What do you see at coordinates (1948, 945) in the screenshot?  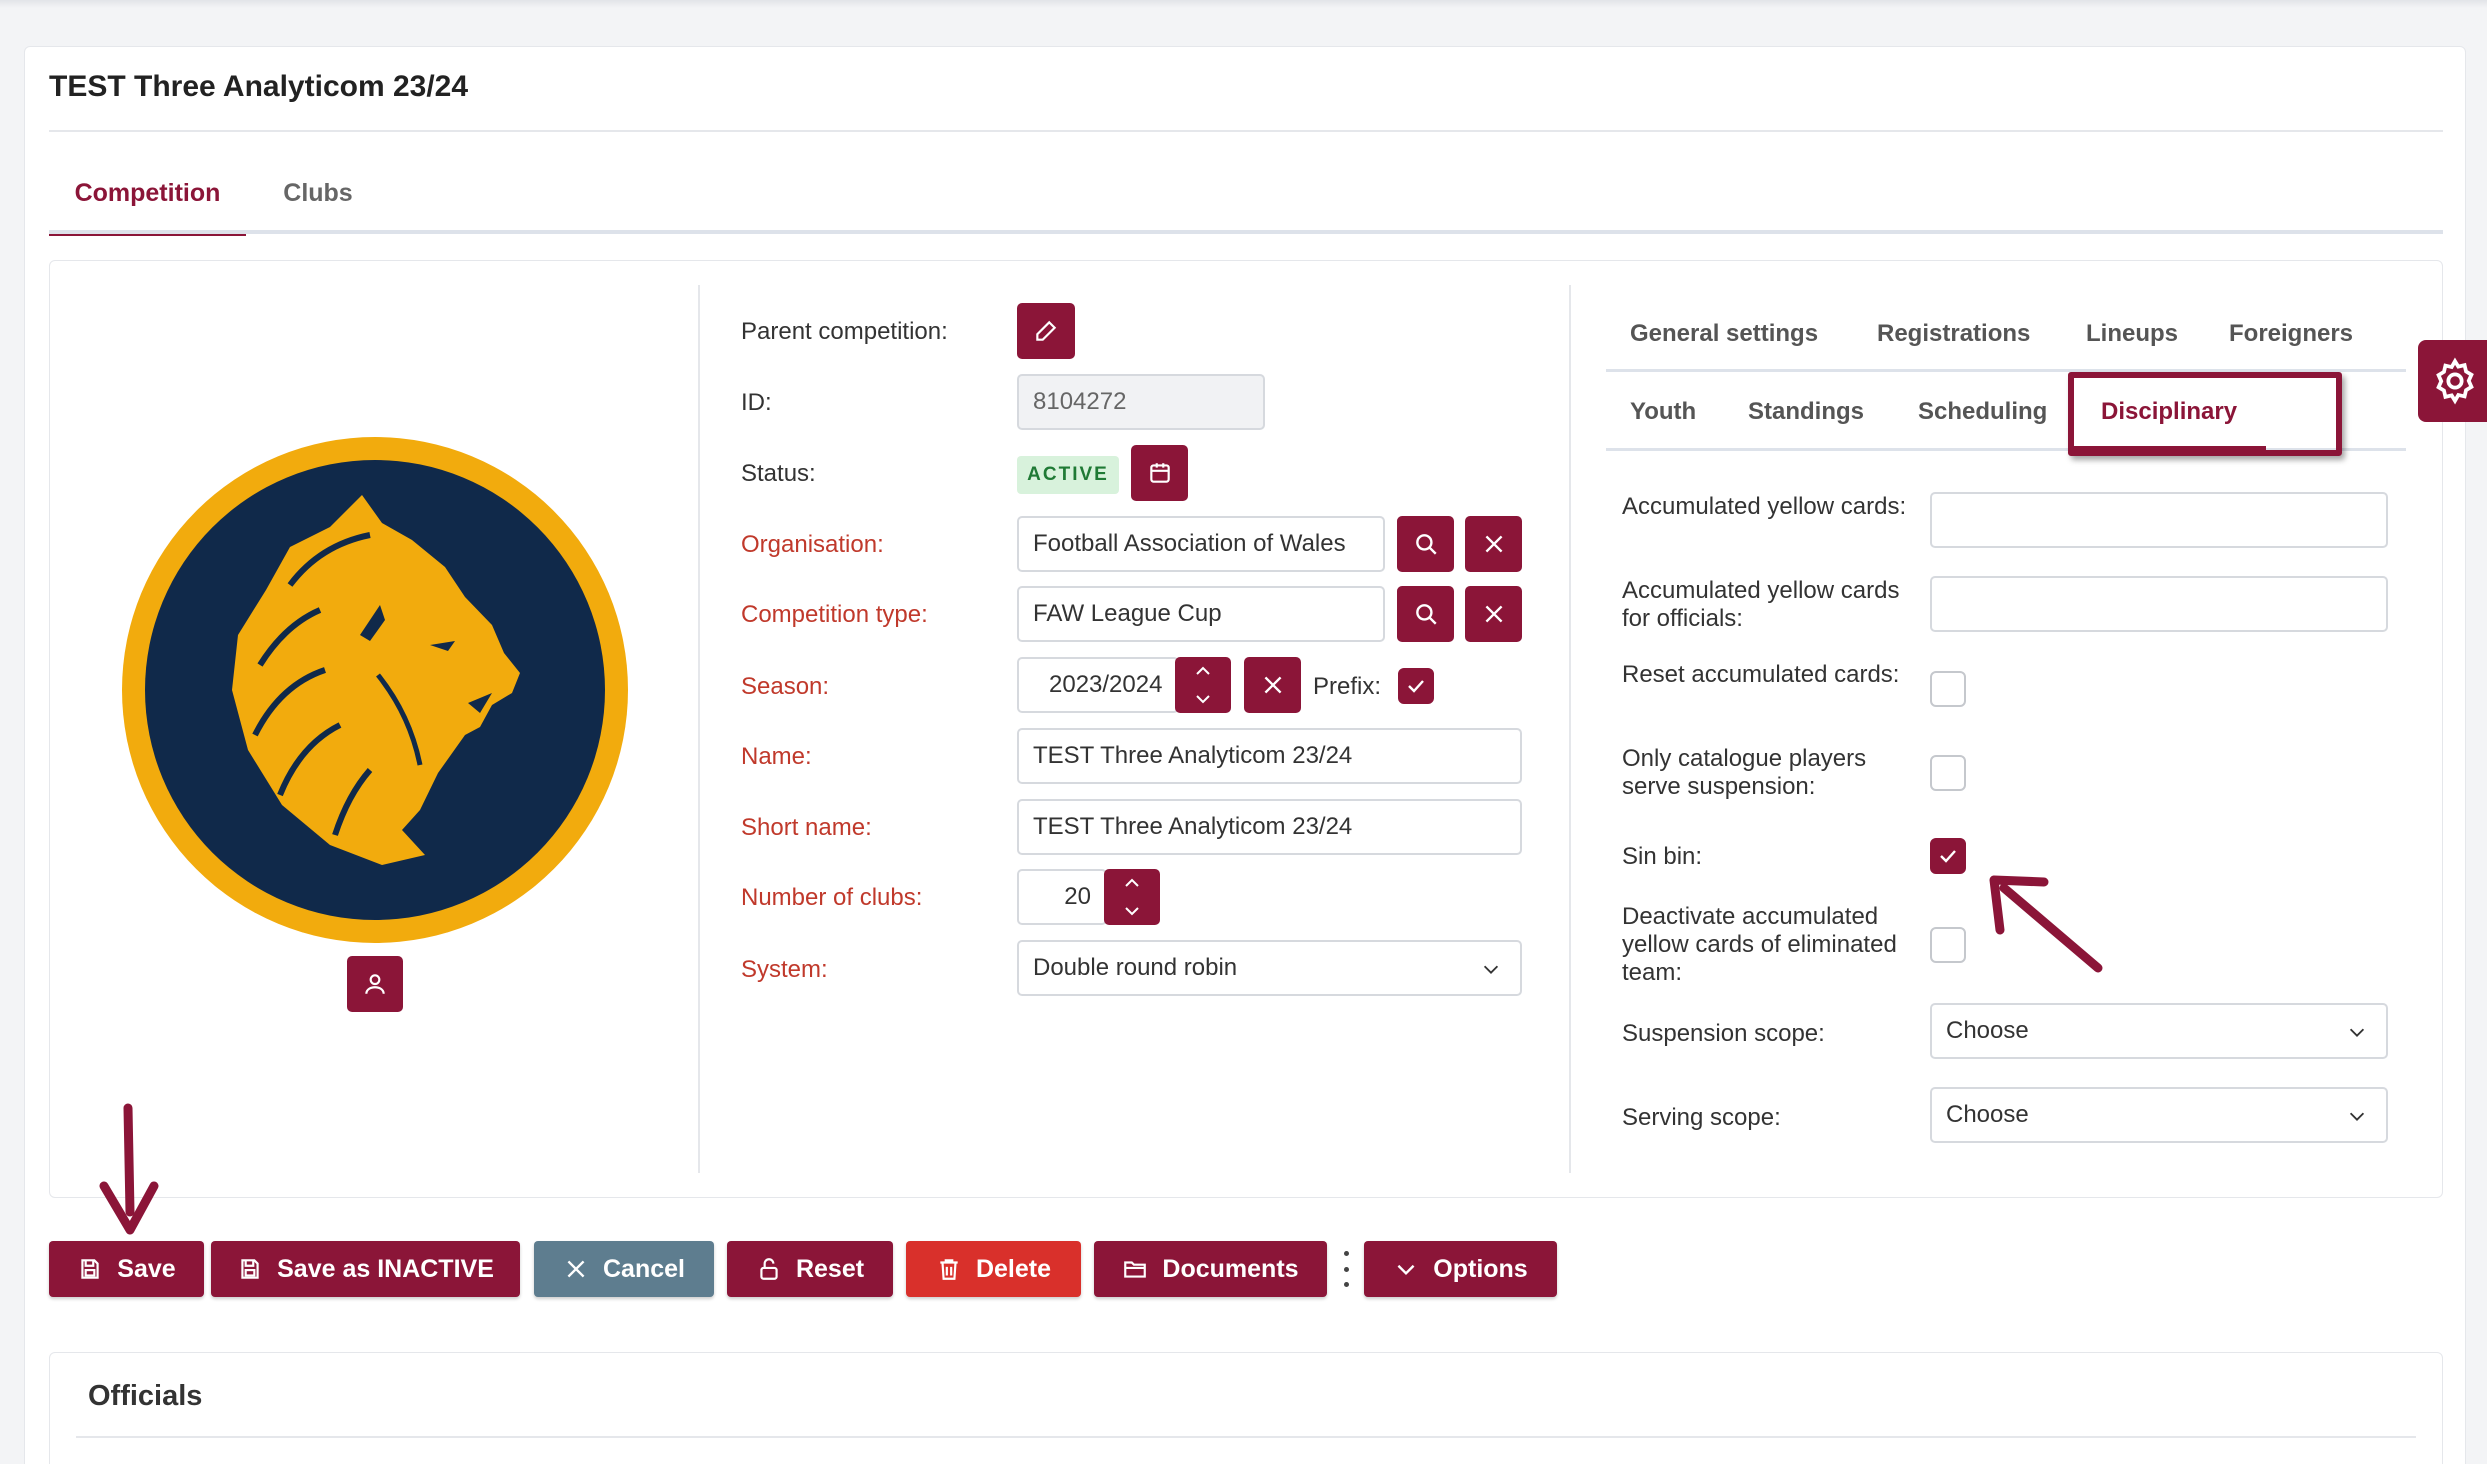 I see `deactivate-accumulated-checkbox` at bounding box center [1948, 945].